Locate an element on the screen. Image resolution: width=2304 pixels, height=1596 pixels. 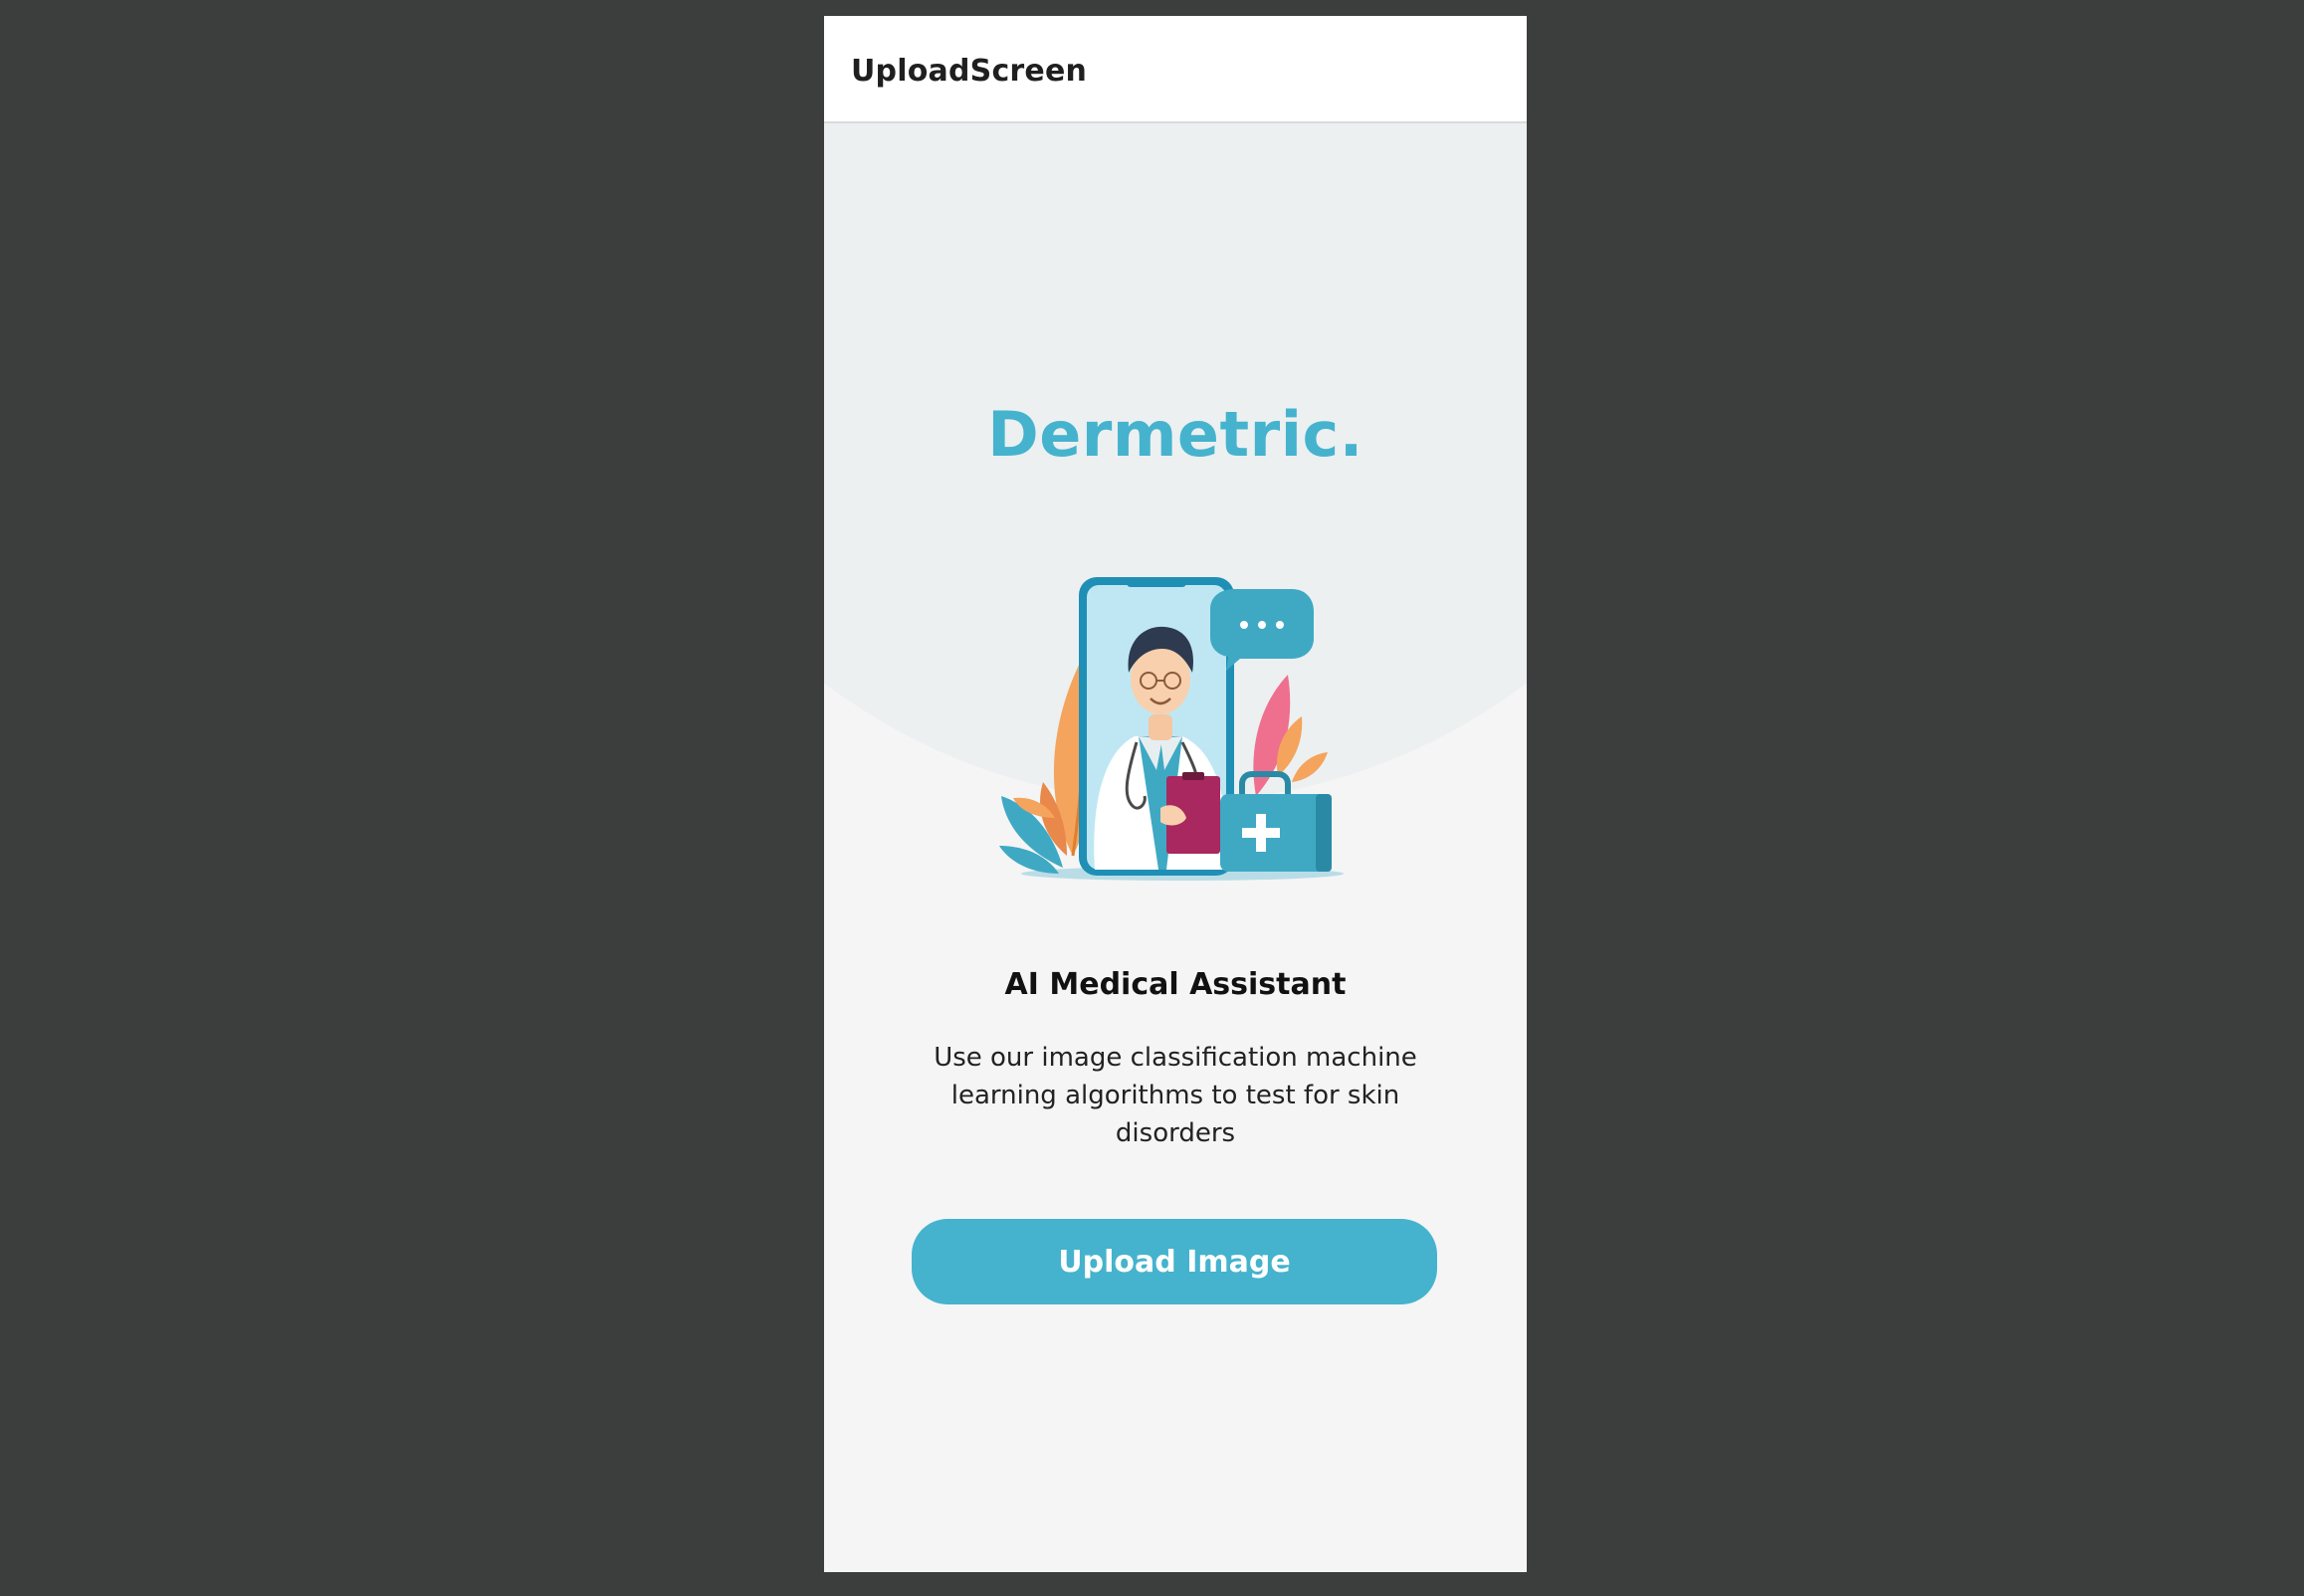
upload-image-button: Upload Image is located at coordinates (1174, 1261).